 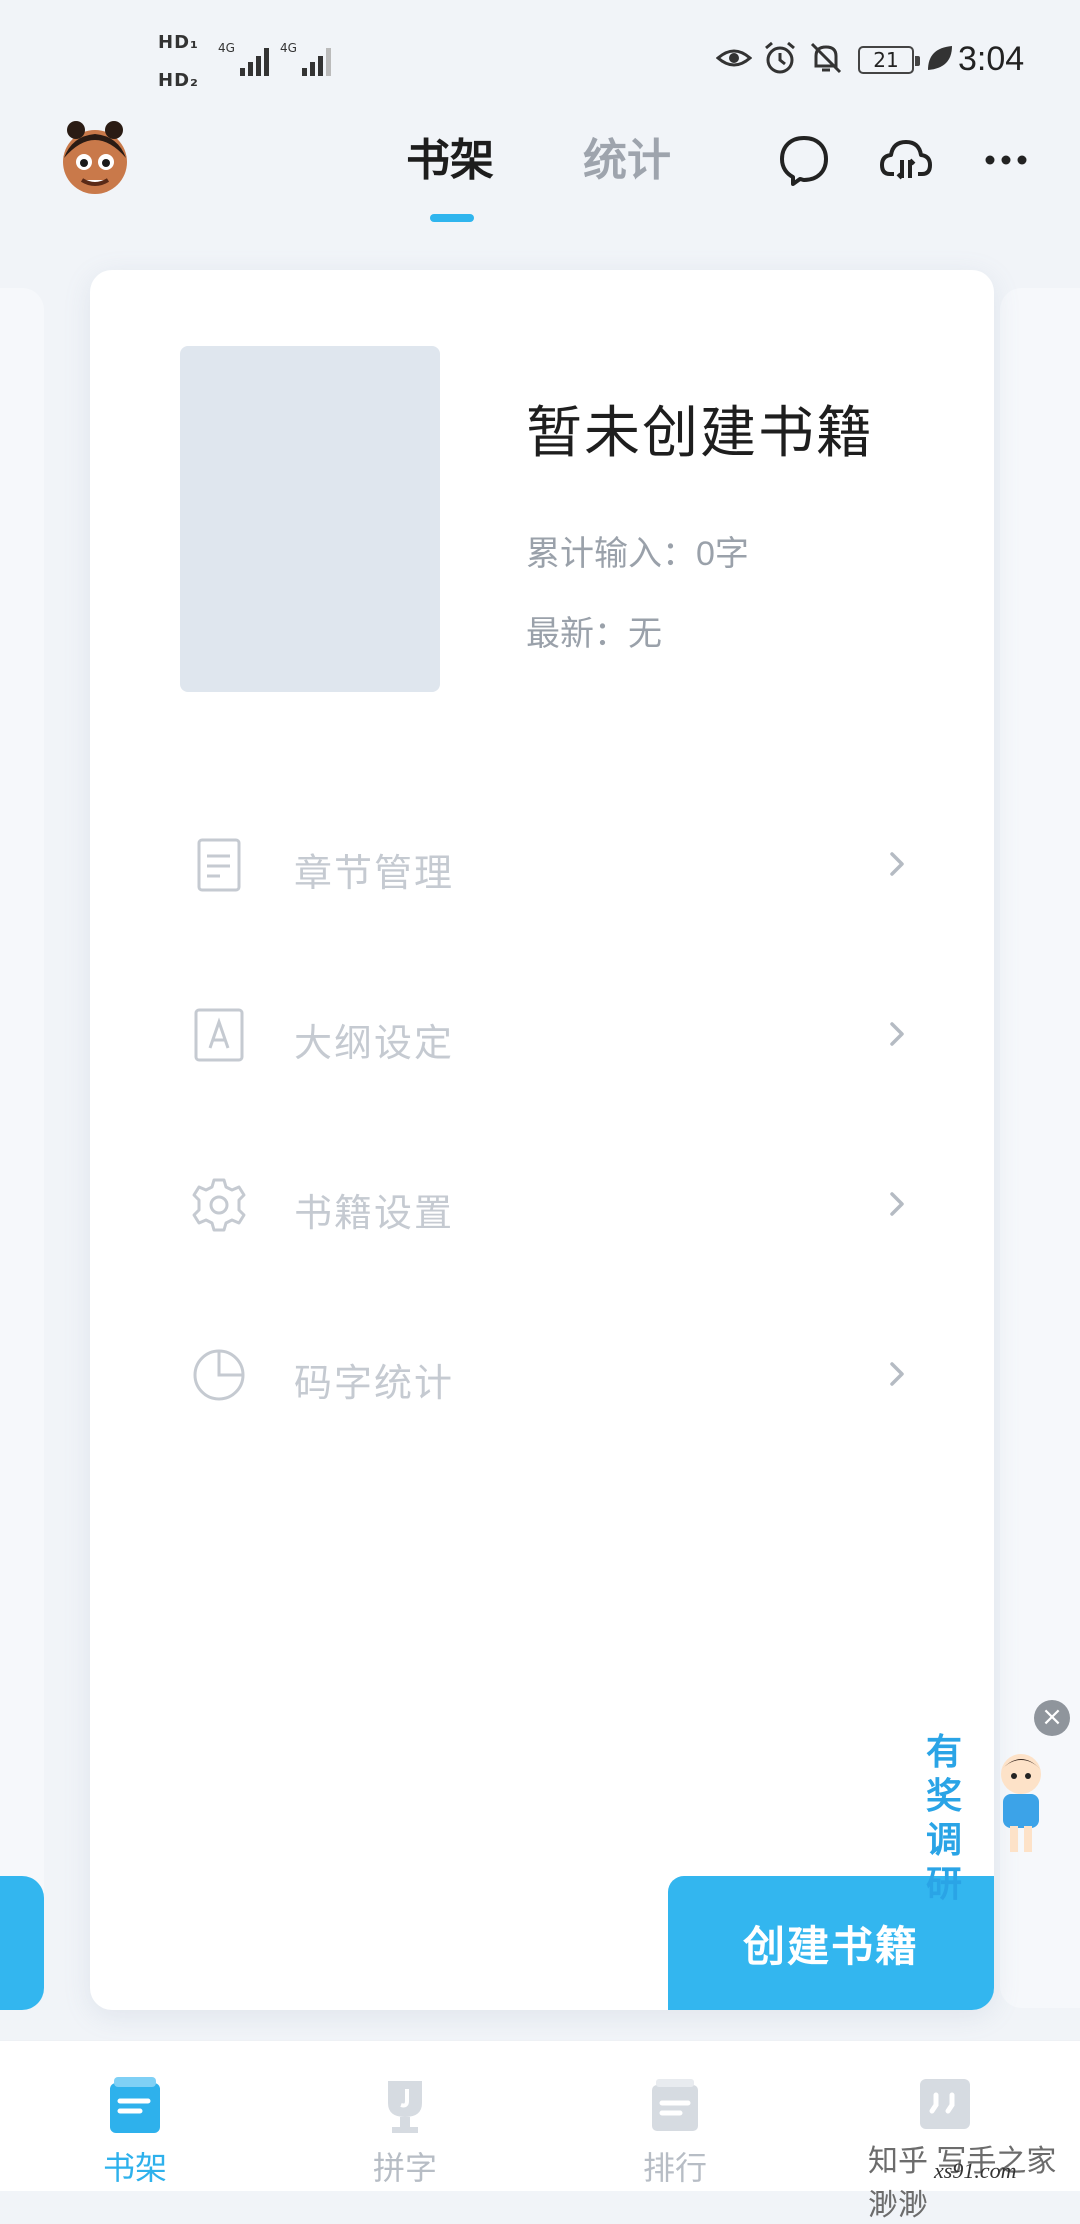 I want to click on menu-item-chapter-management: 章节管理, so click(x=542, y=866).